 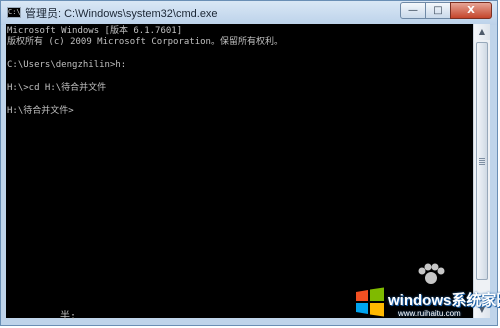 I want to click on maximize-button: □, so click(x=438, y=10).